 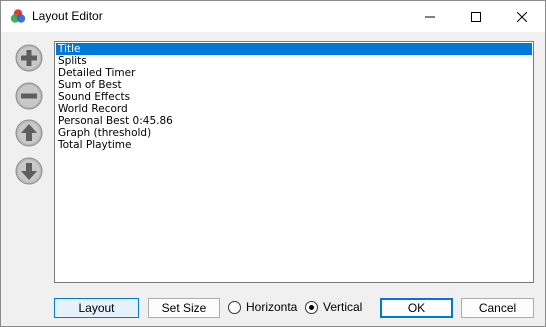 What do you see at coordinates (294, 145) in the screenshot?
I see `list-item: Total Playtime` at bounding box center [294, 145].